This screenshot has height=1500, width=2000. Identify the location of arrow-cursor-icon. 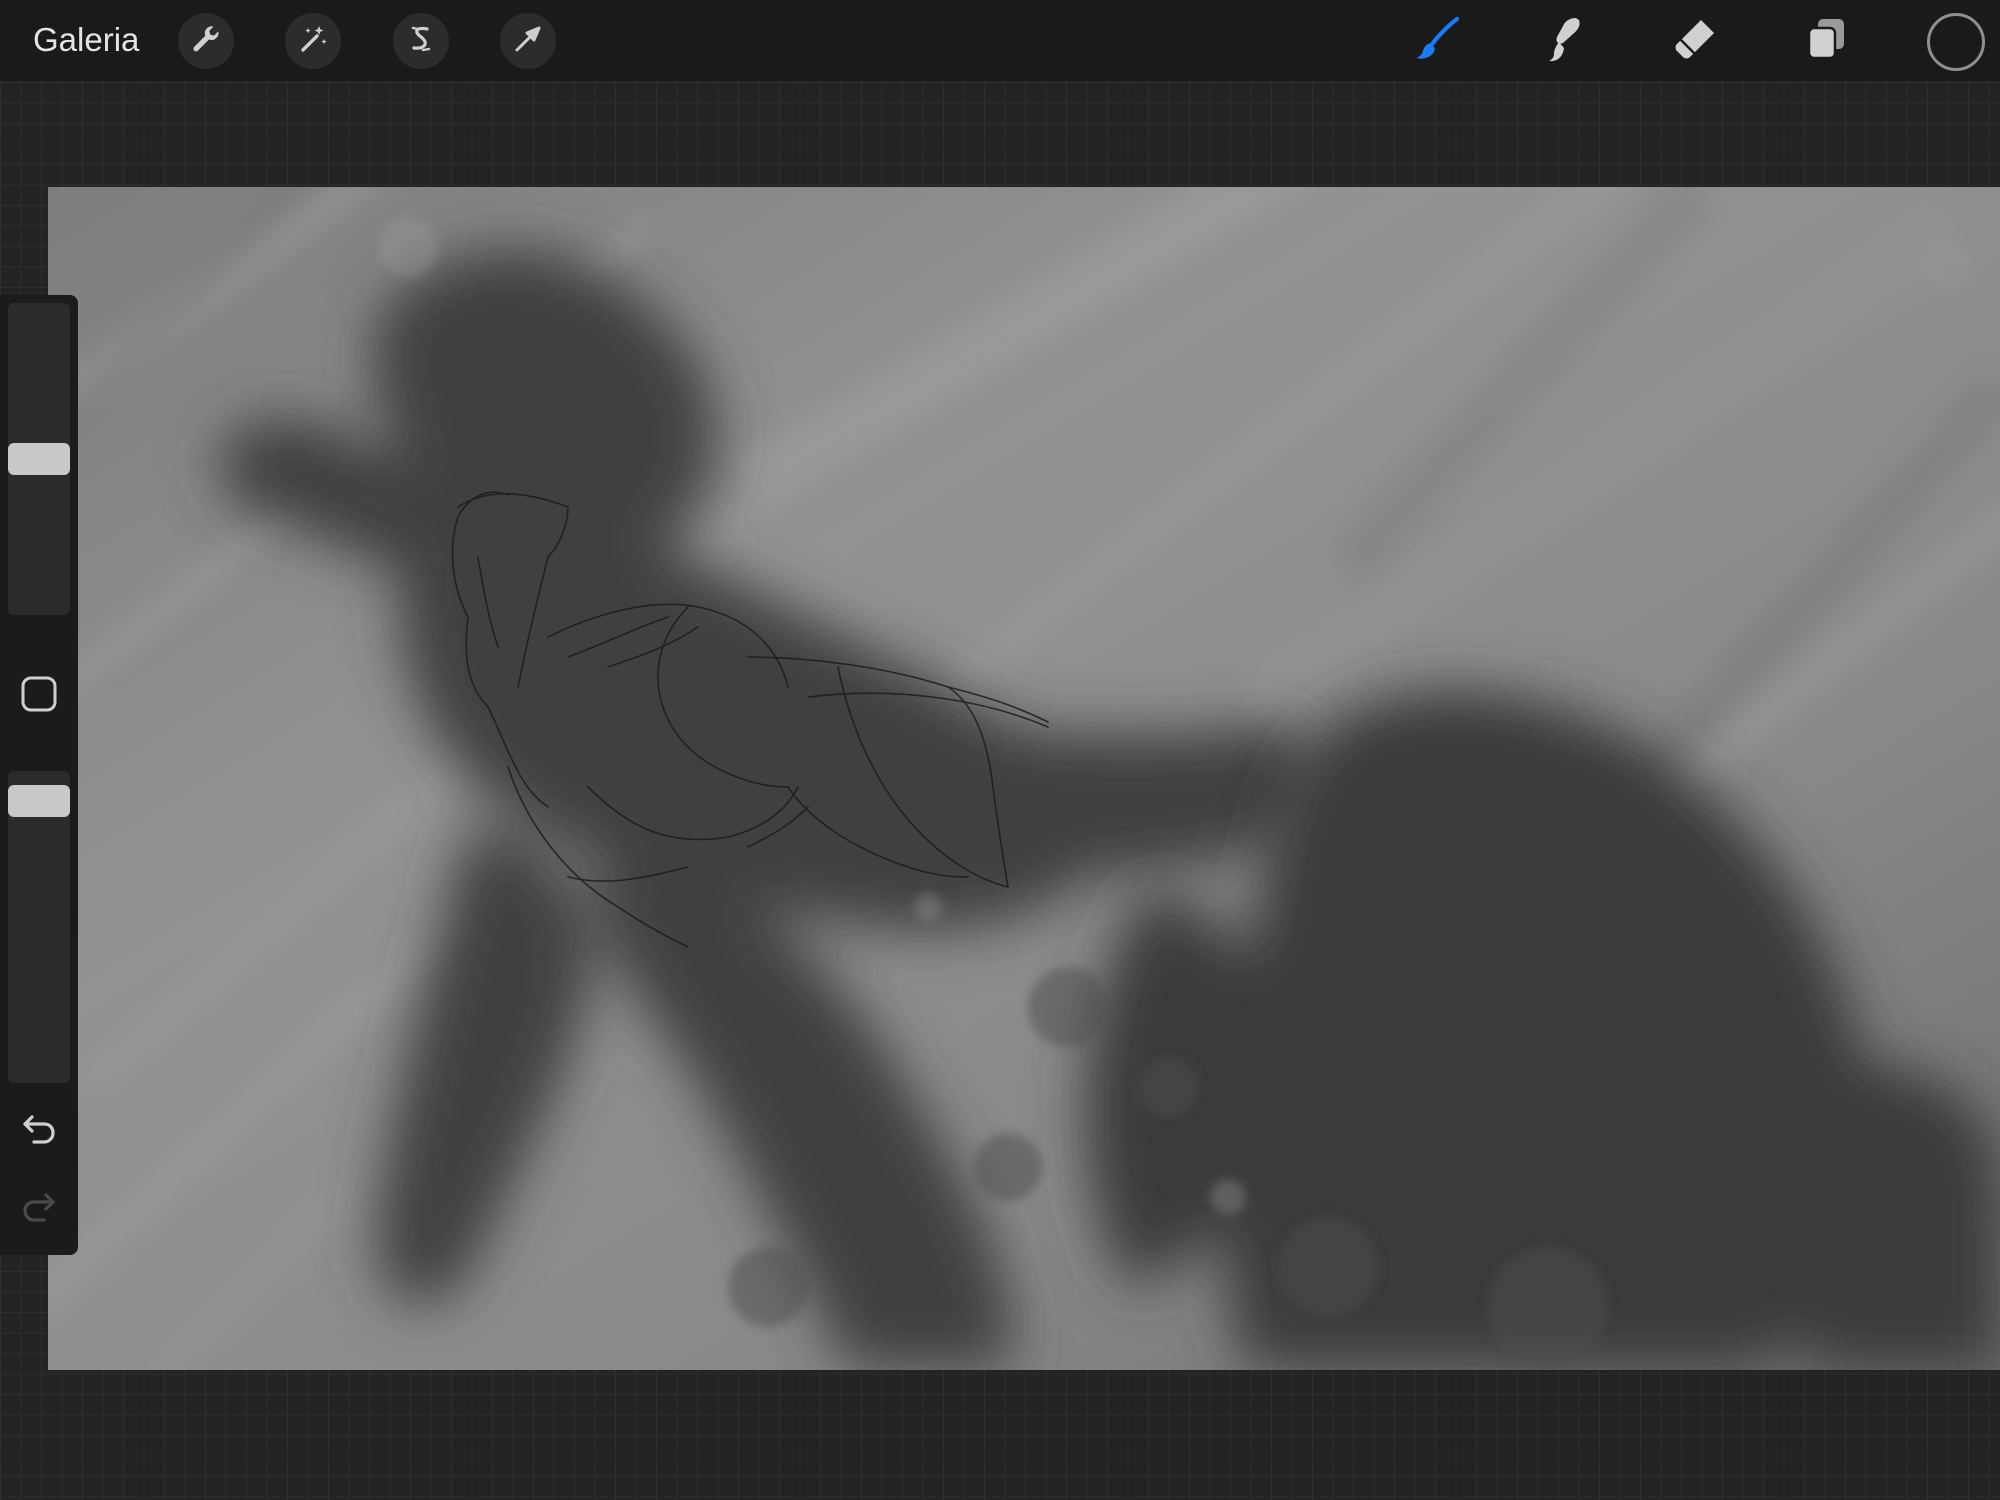
(528, 41).